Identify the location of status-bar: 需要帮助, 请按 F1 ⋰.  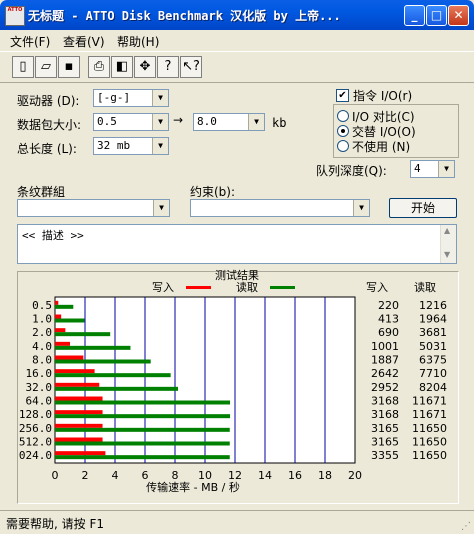
(237, 522).